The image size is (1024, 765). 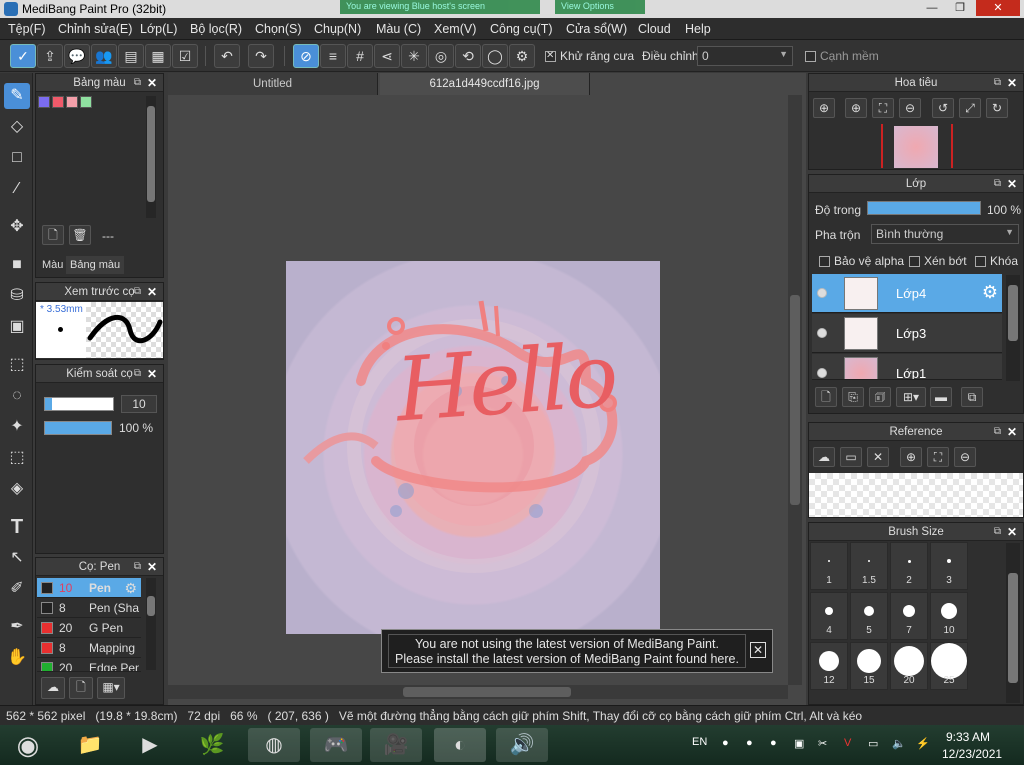 What do you see at coordinates (495, 56) in the screenshot?
I see `ellipse-snap-icon: ◯` at bounding box center [495, 56].